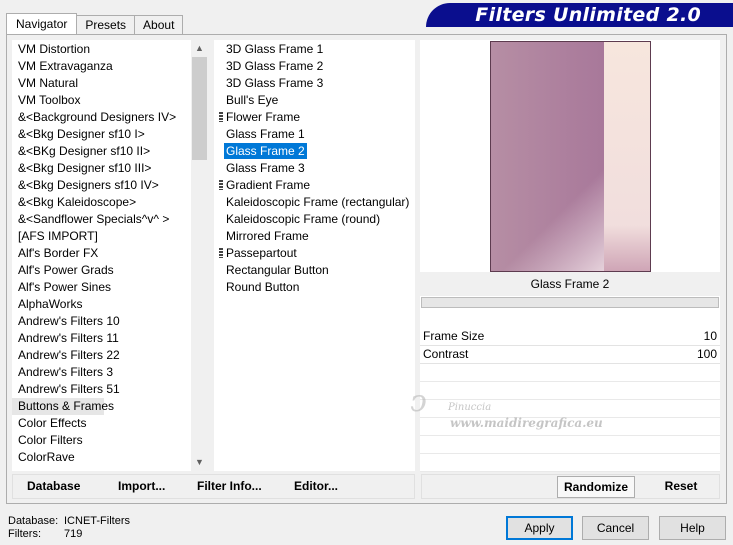 The height and width of the screenshot is (545, 733). What do you see at coordinates (102, 134) in the screenshot?
I see `category-item: &<Bkg Designer sf10 I>` at bounding box center [102, 134].